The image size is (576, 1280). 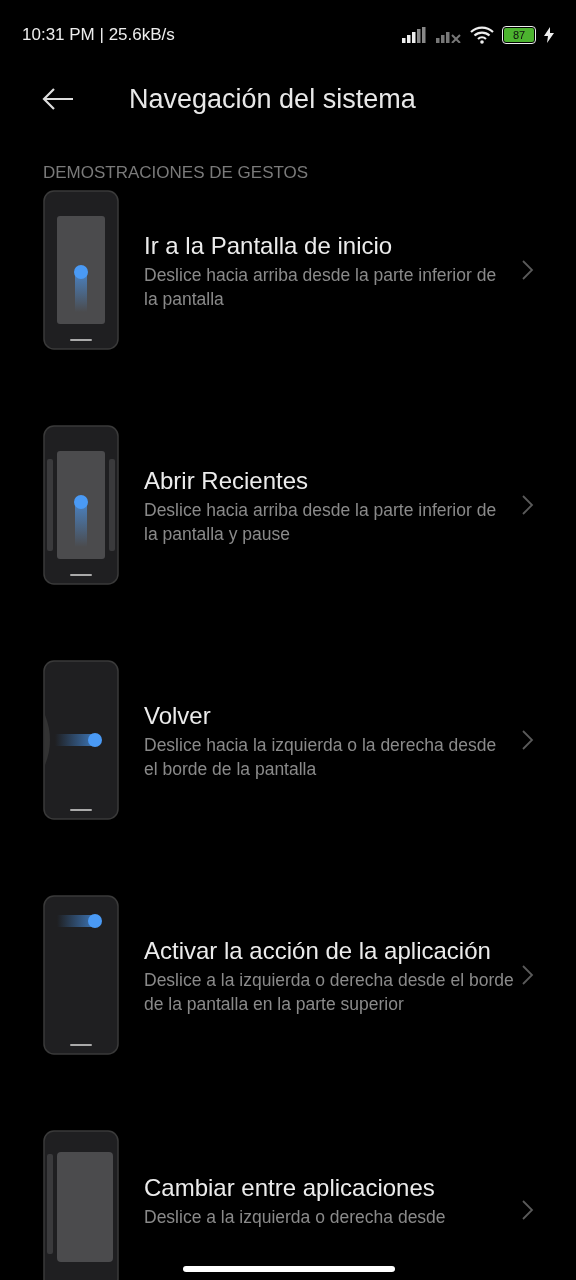 I want to click on status-time: 10:31 PM | 25.6kB/s, so click(x=98, y=35).